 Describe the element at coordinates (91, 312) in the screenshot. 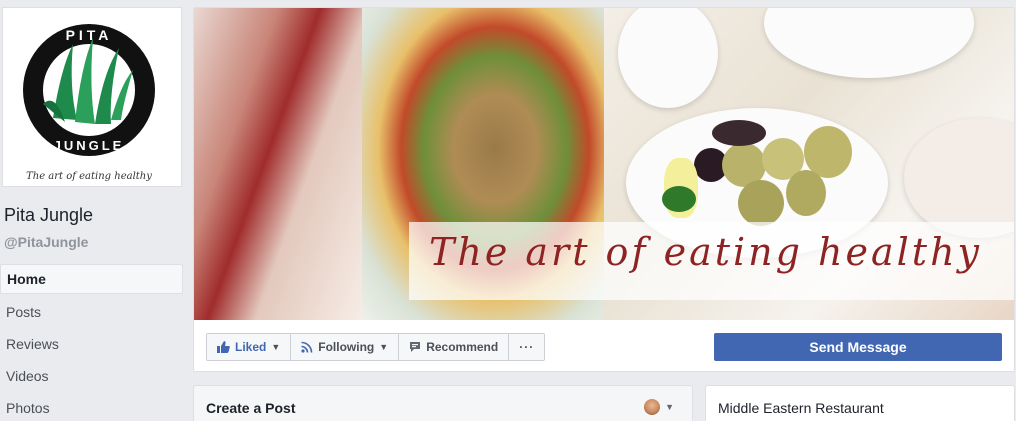

I see `nav-item-posts: Posts` at that location.